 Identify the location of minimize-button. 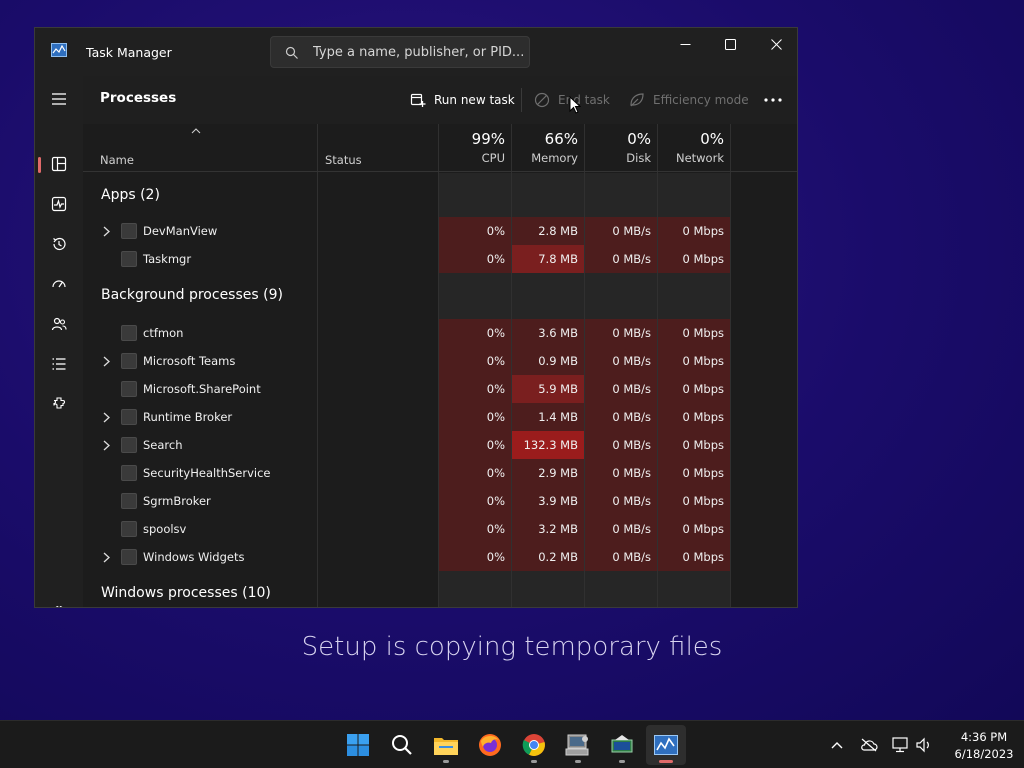
(685, 44).